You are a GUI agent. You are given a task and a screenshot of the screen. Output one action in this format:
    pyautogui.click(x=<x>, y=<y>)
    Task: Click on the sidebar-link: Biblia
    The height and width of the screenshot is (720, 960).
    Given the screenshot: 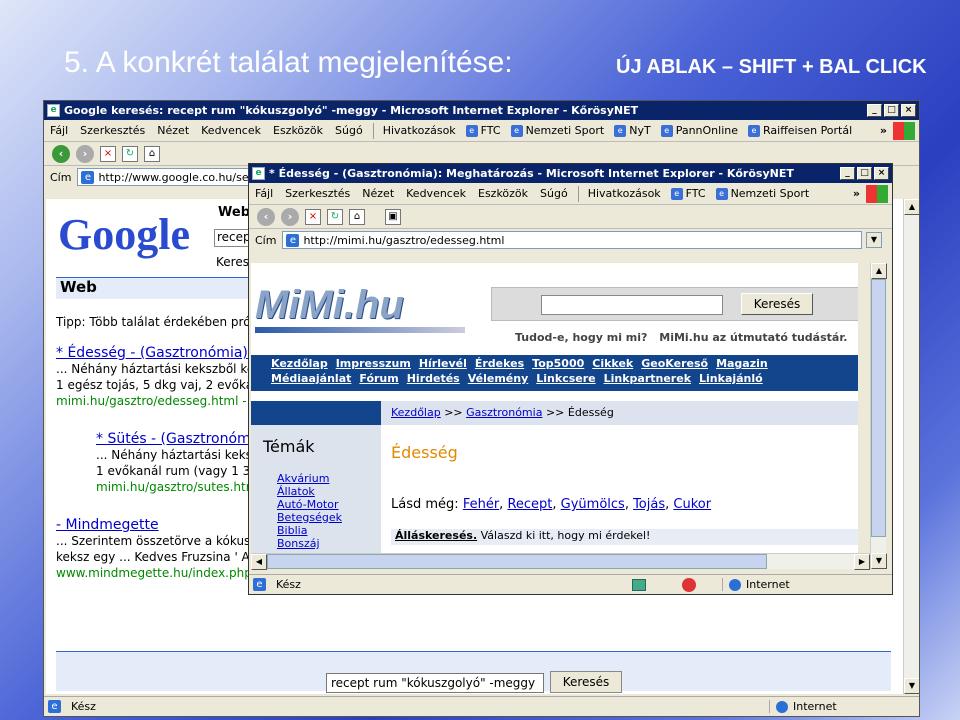 What is the action you would take?
    pyautogui.click(x=329, y=530)
    